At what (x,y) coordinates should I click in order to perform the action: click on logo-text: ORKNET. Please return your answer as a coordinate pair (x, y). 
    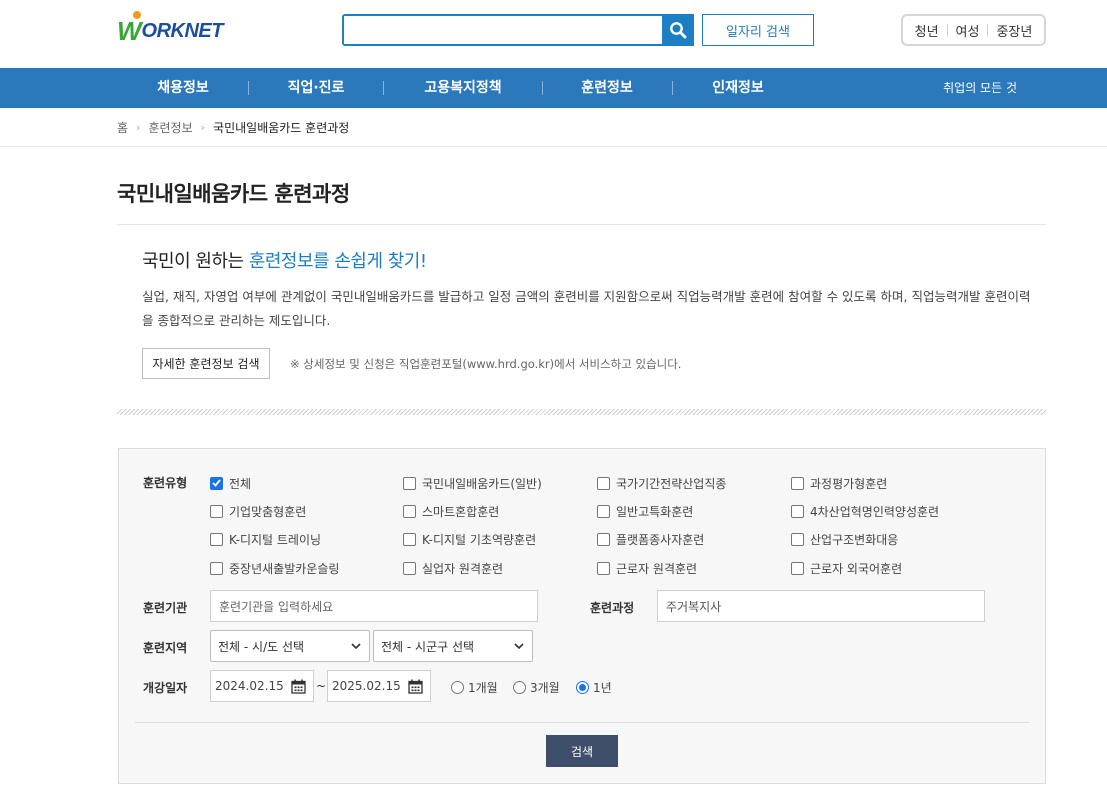
    Looking at the image, I should click on (182, 30).